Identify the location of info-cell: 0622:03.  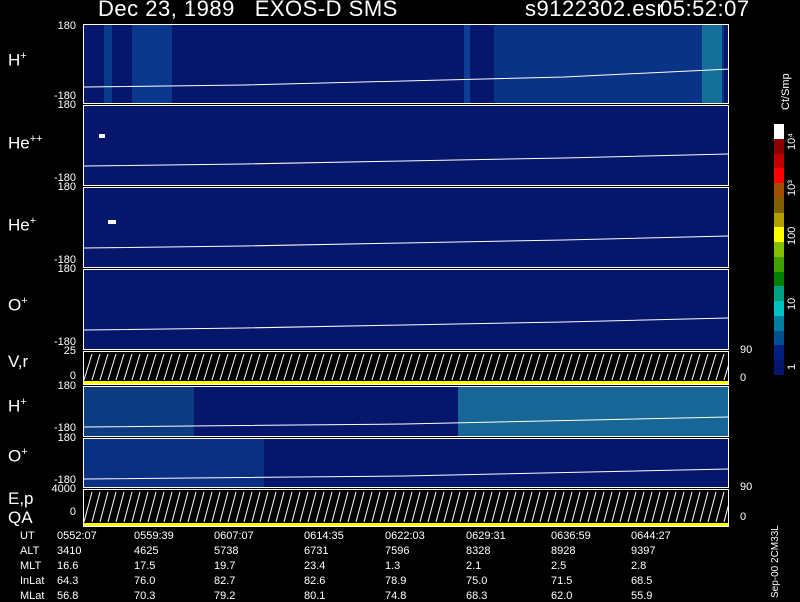
(405, 536).